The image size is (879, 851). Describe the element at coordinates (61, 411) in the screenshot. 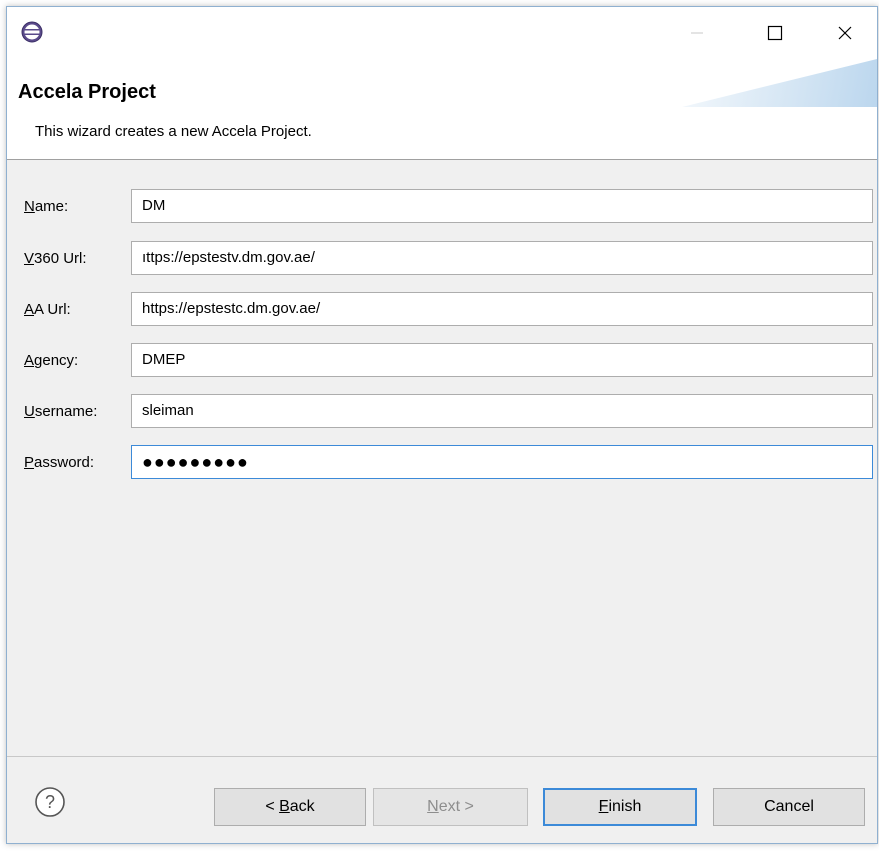

I see `username-label: Username:` at that location.